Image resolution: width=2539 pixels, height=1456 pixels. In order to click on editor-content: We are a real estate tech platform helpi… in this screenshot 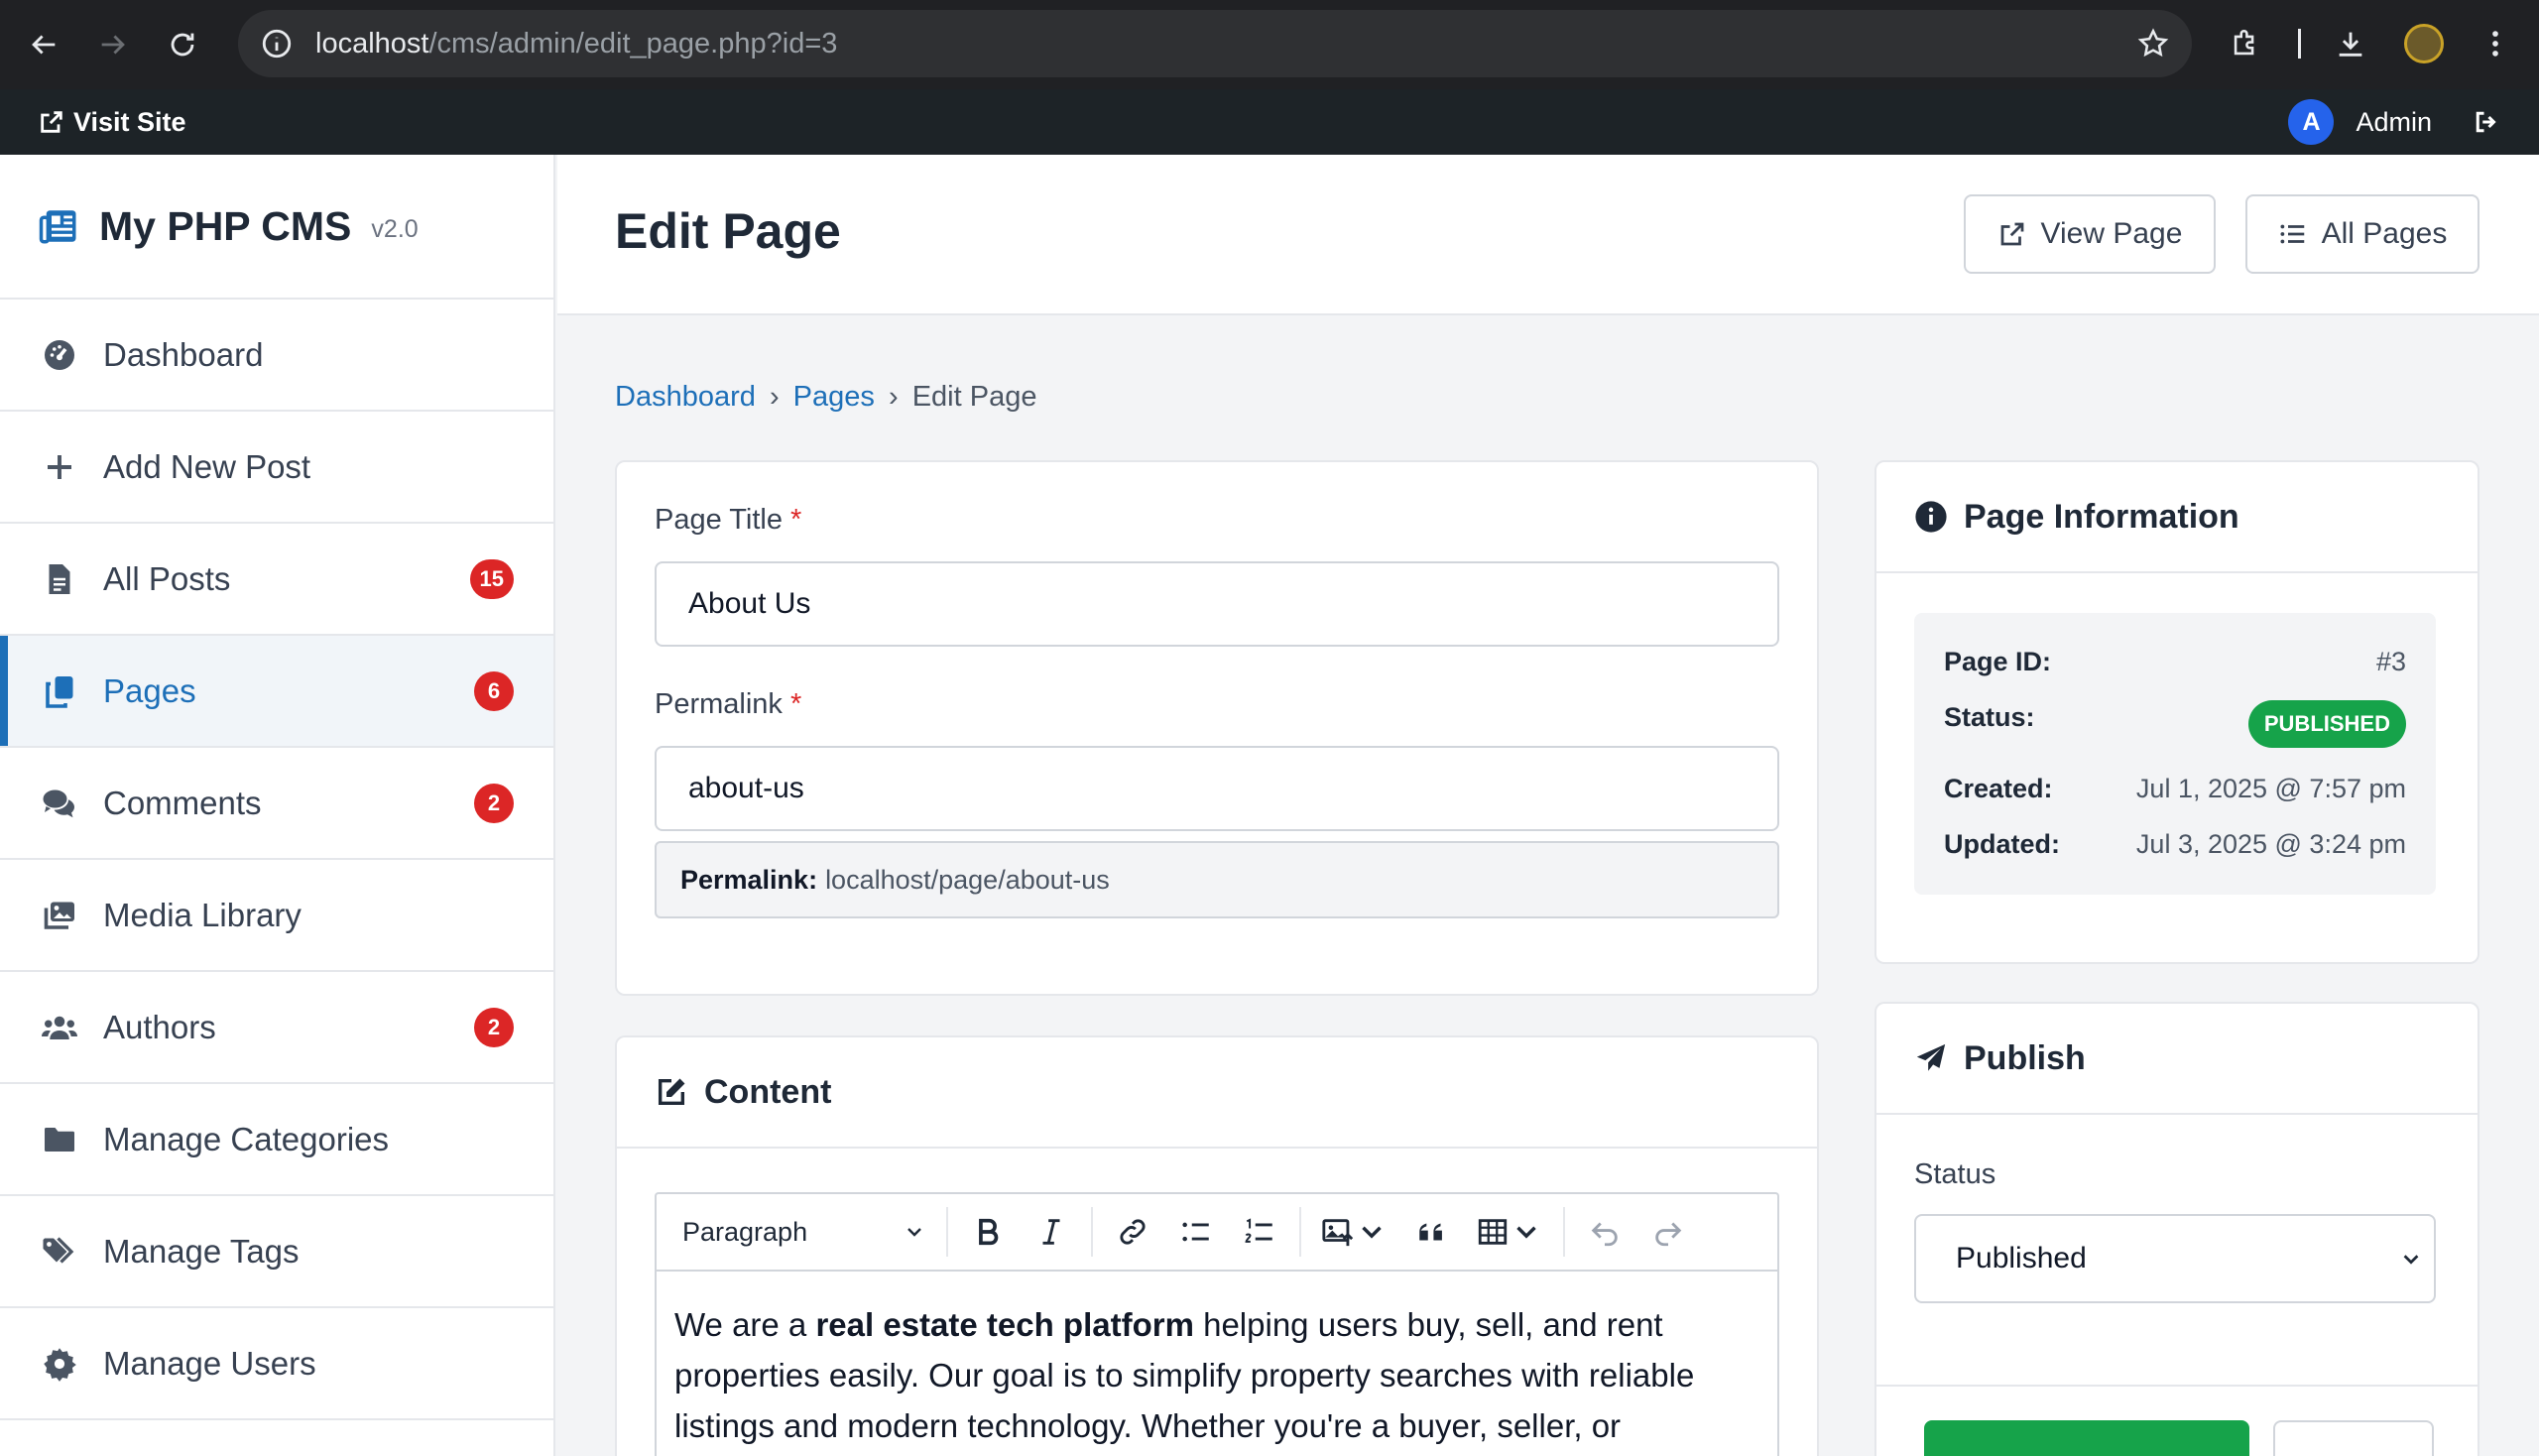, I will do `click(1217, 1364)`.